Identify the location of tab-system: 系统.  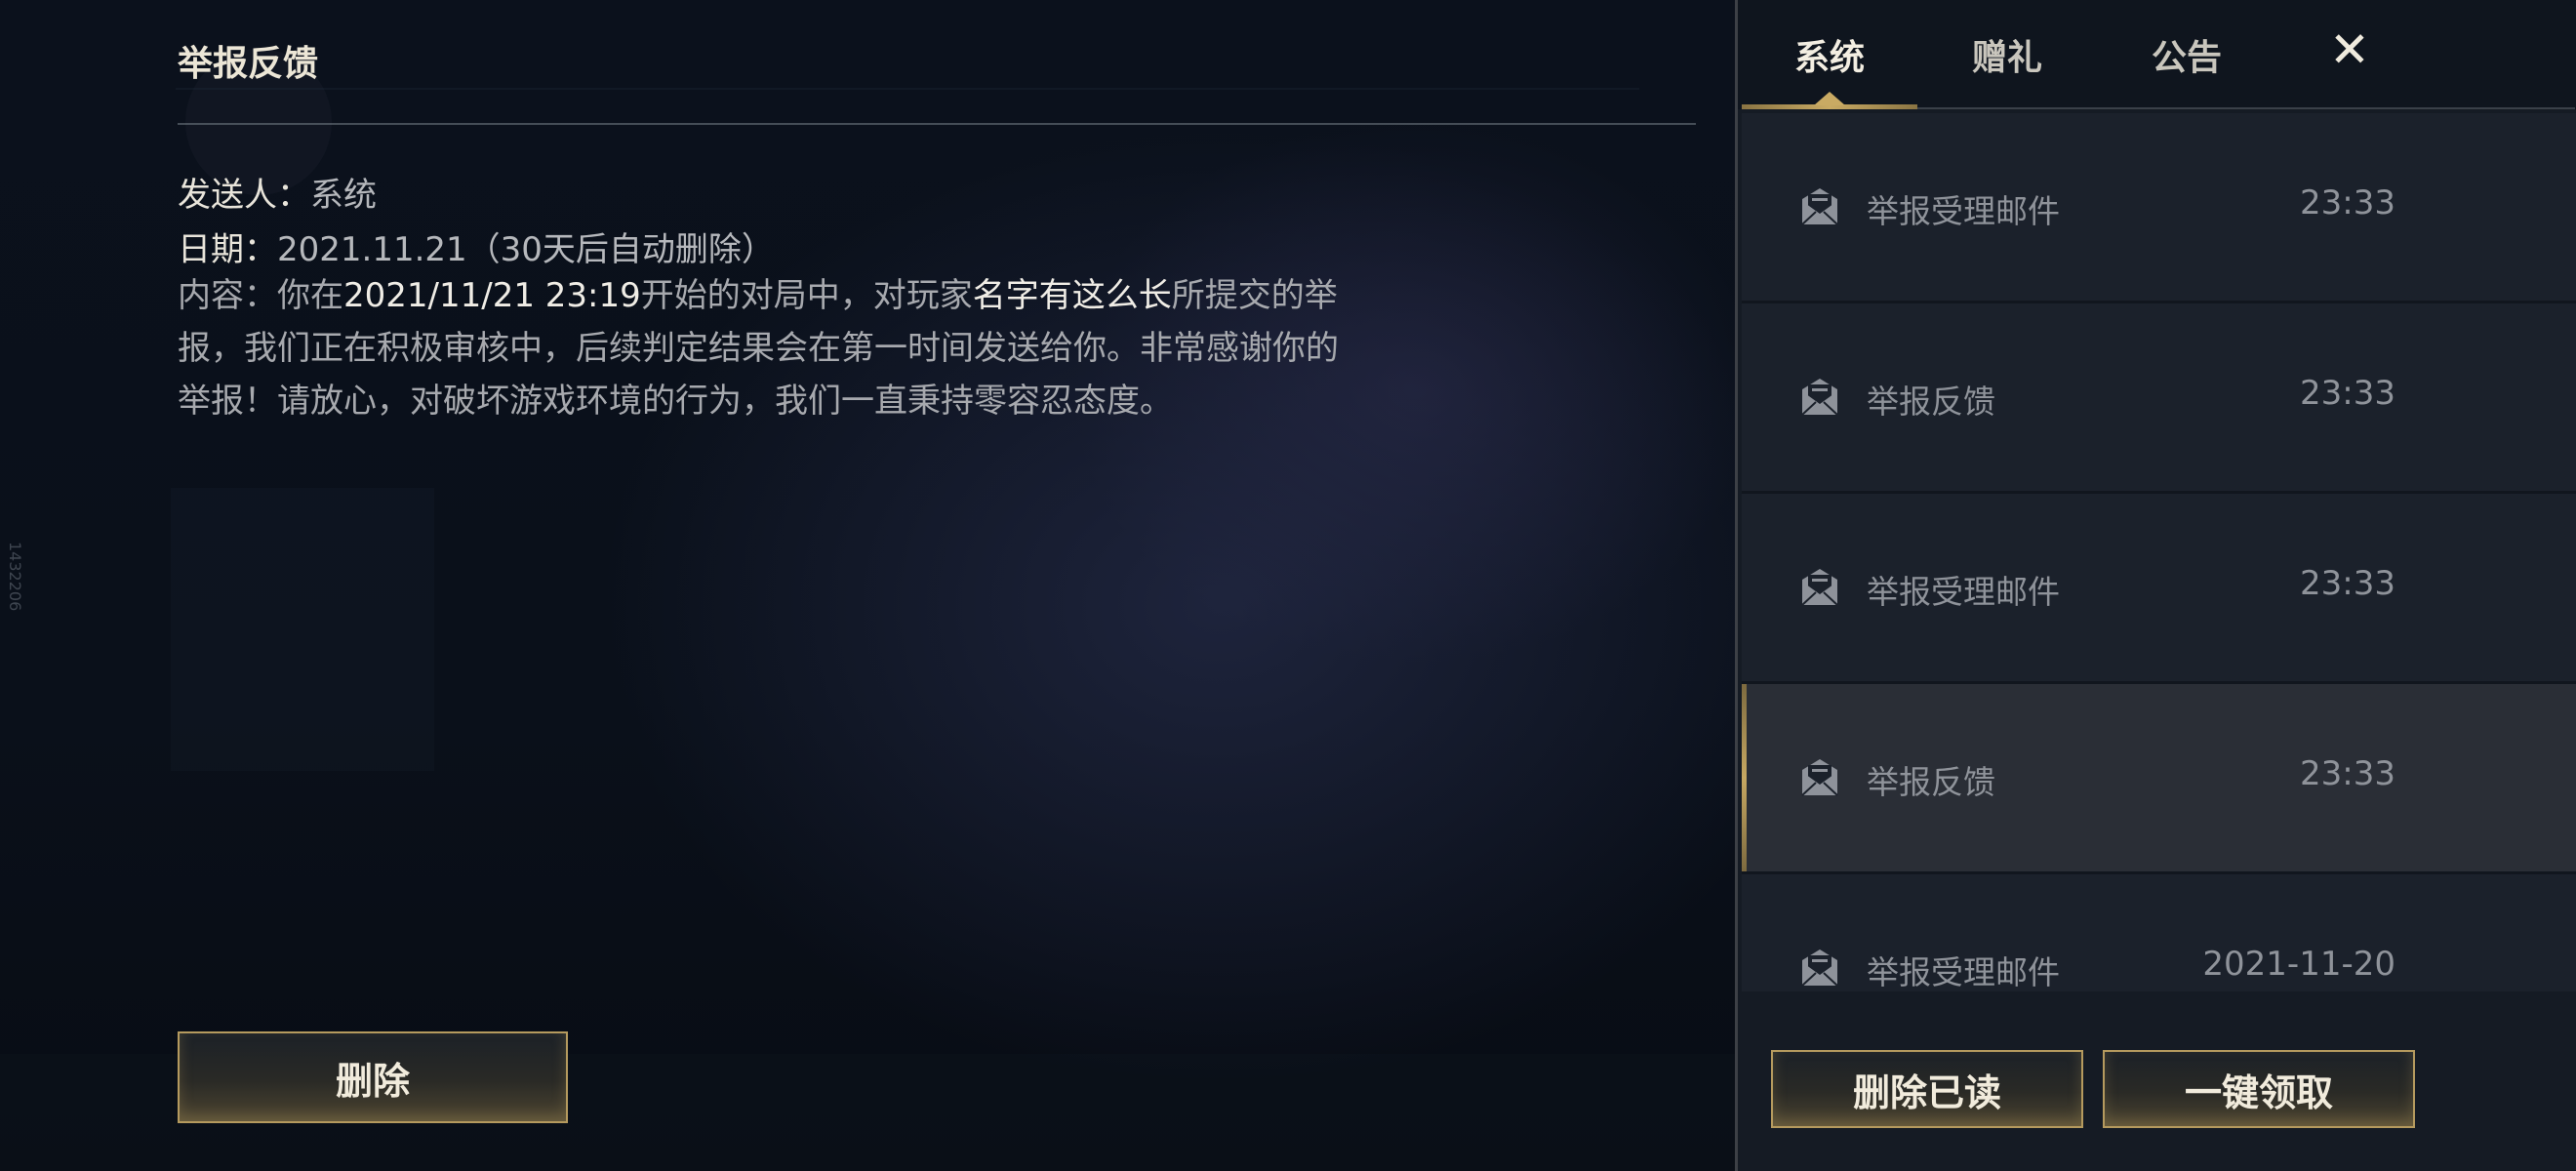
(1829, 54).